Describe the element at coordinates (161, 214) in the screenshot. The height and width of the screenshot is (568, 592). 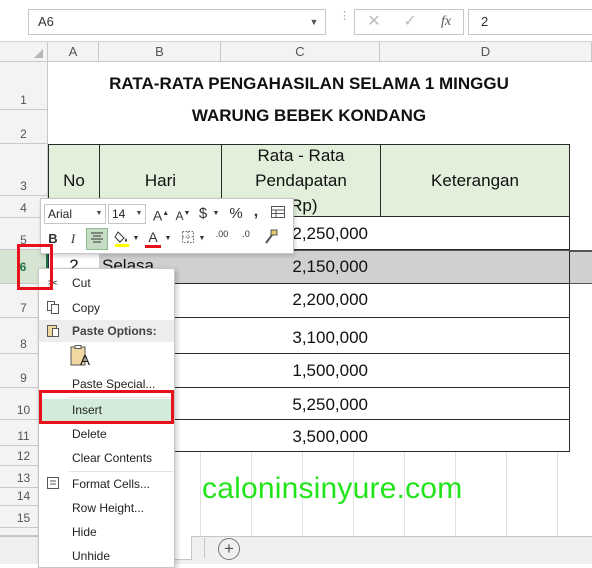
I see `grow-font-icon: A▲` at that location.